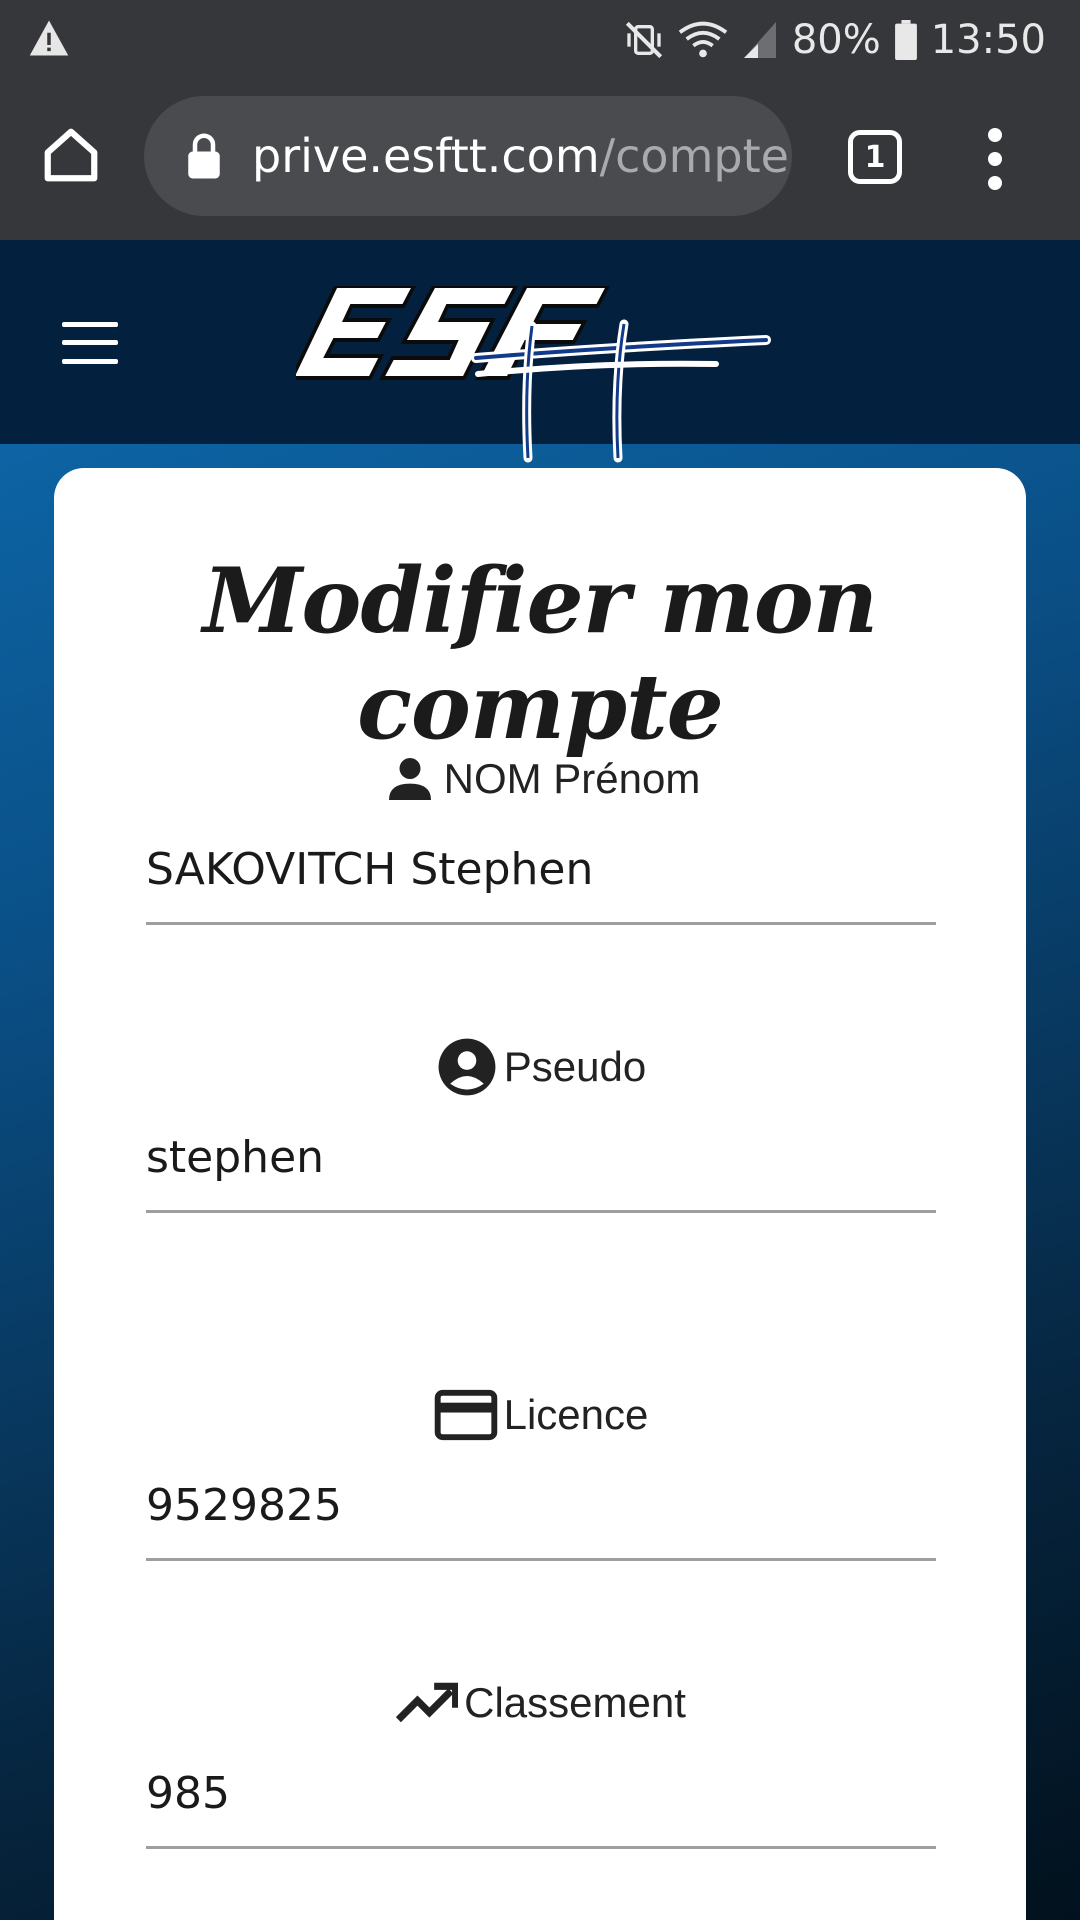 This screenshot has height=1920, width=1080. I want to click on pseudo-input: stephen, so click(541, 1158).